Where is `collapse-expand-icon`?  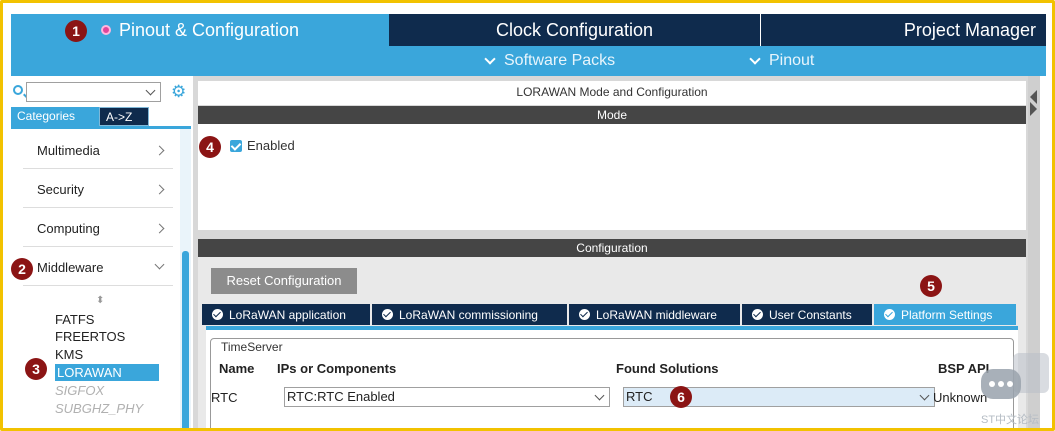 collapse-expand-icon is located at coordinates (1034, 101).